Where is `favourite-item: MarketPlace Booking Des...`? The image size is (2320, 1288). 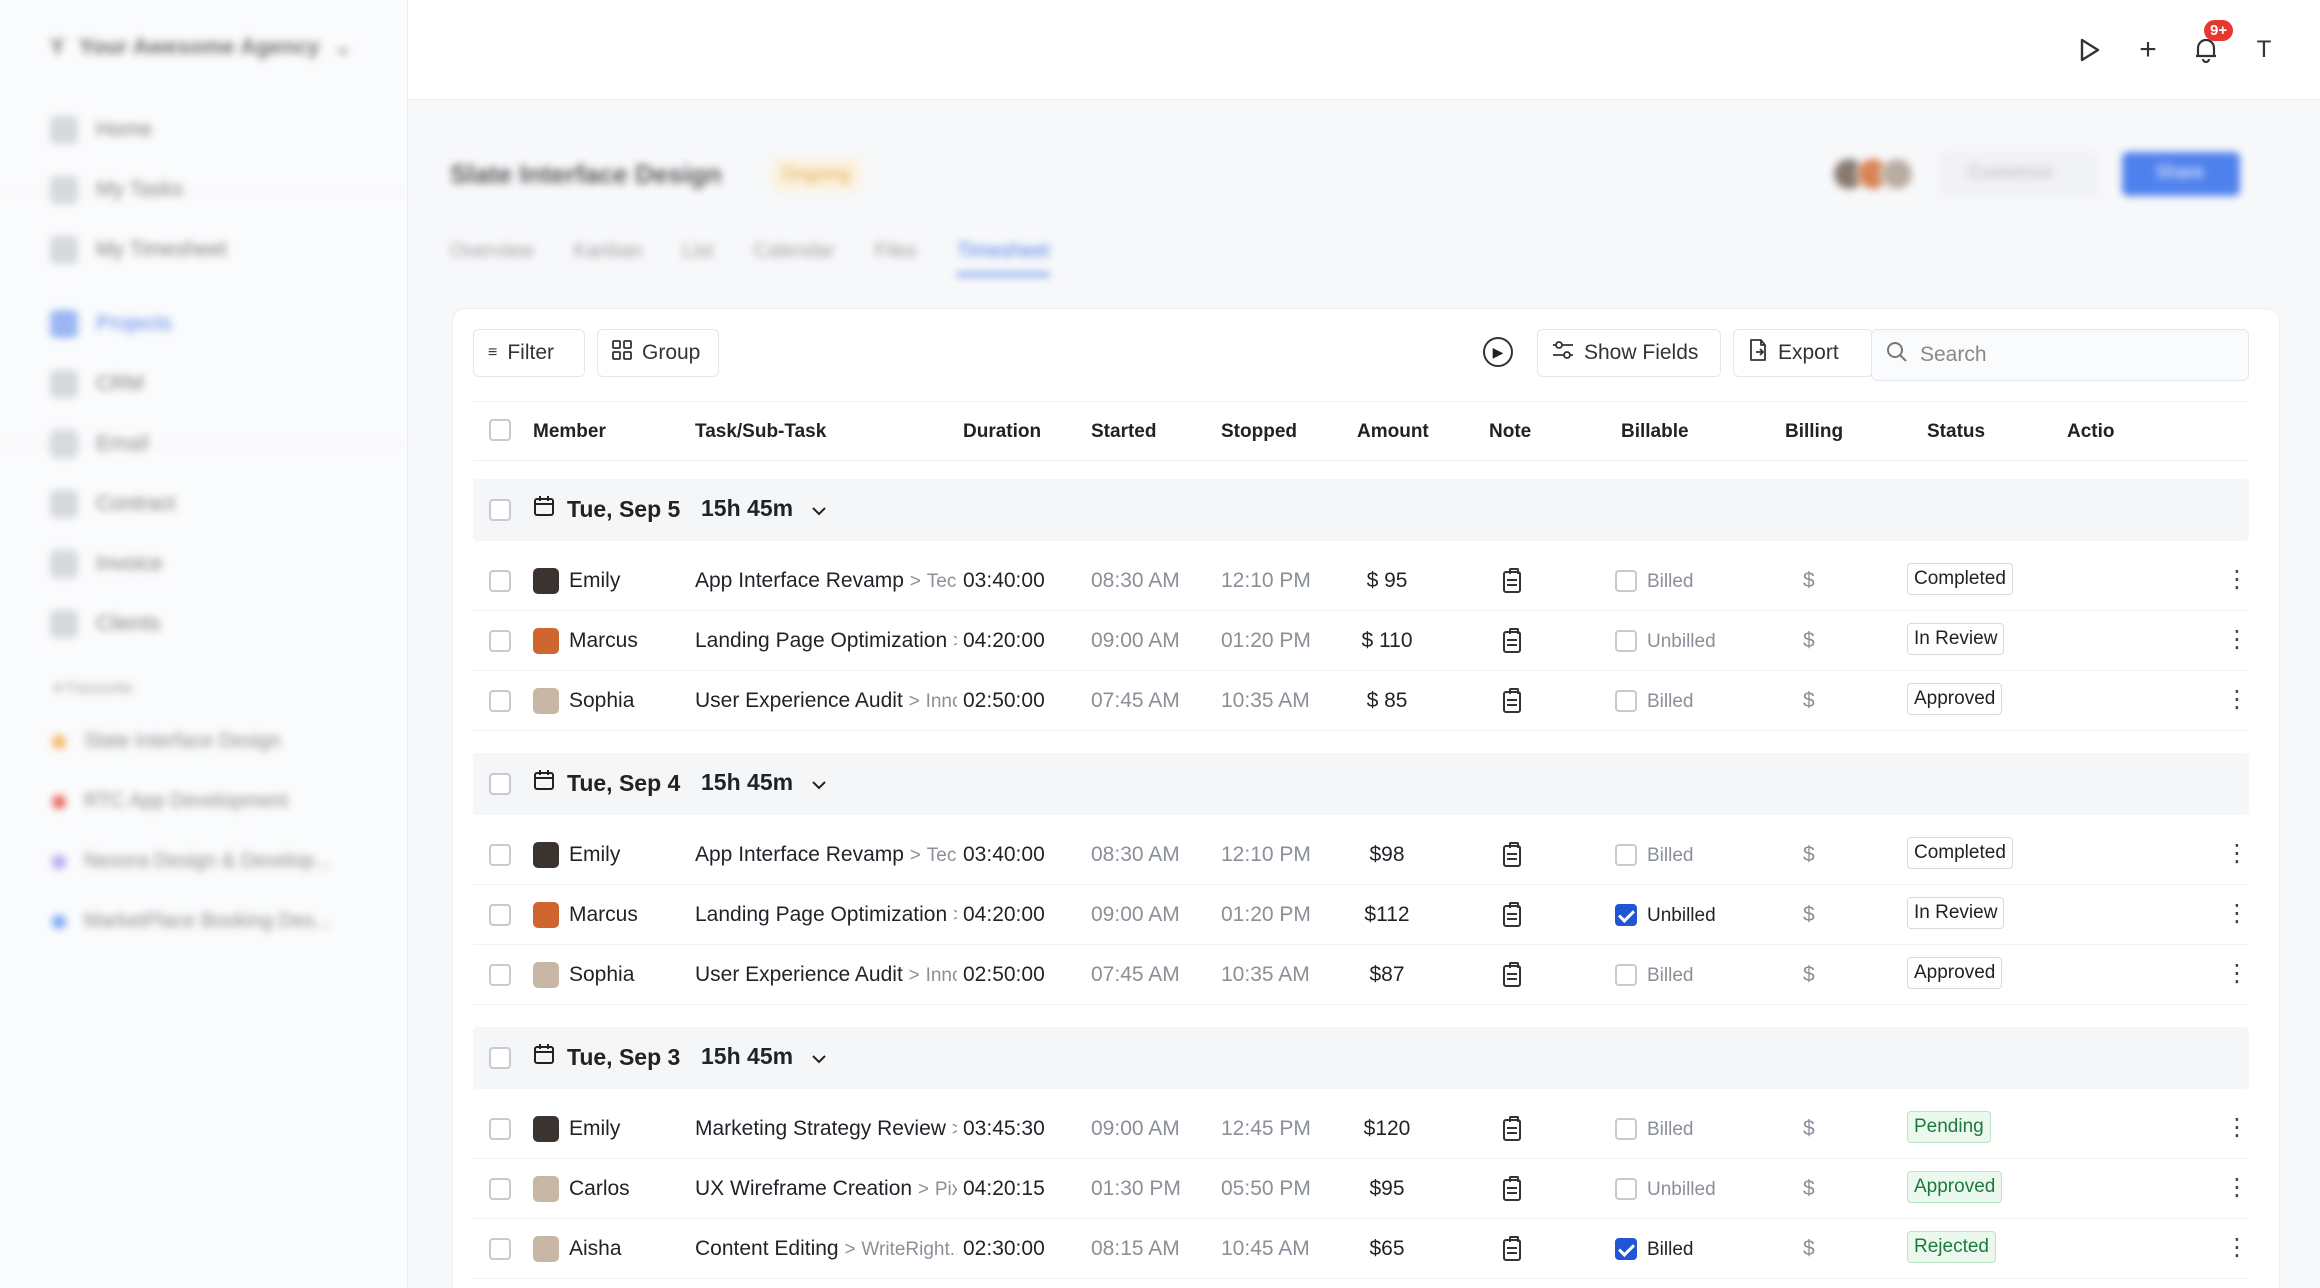
favourite-item: MarketPlace Booking Des... is located at coordinates (191, 921).